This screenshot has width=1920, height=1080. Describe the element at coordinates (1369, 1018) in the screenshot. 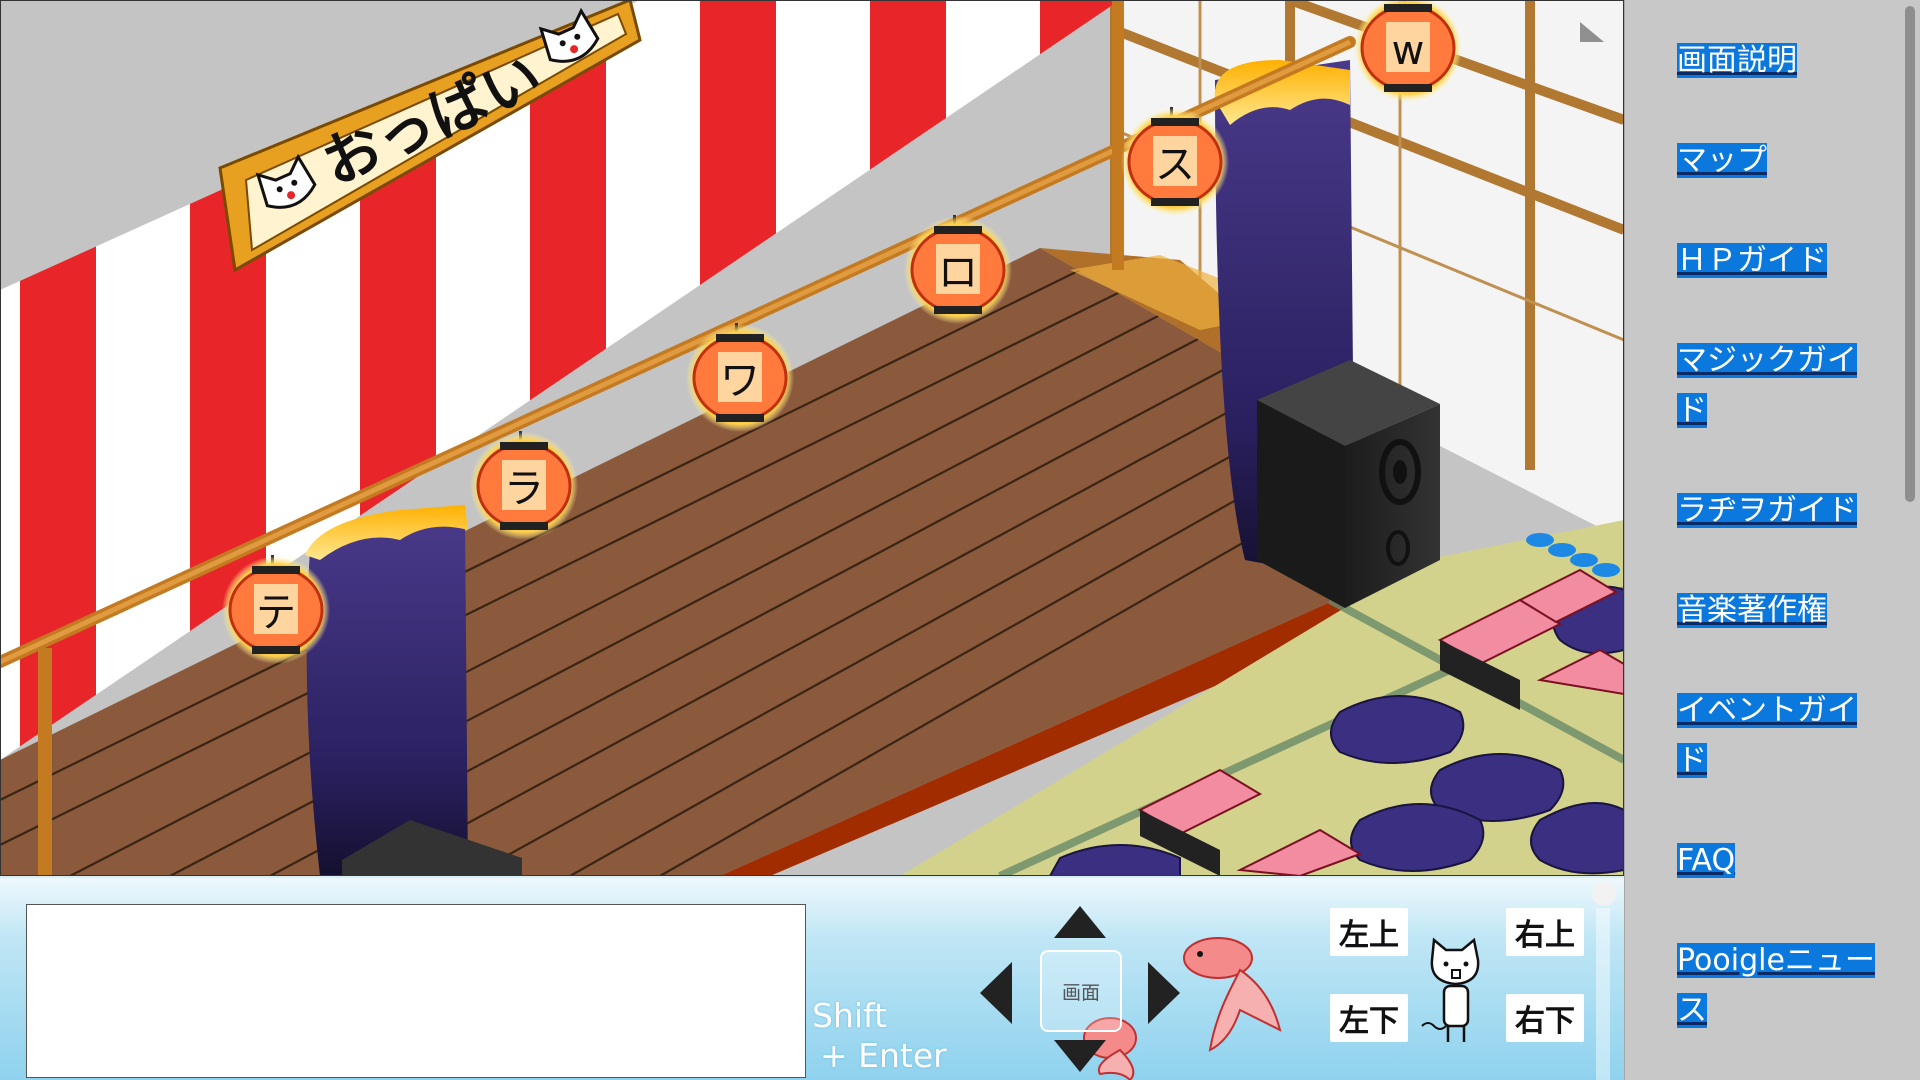

I see `down-left-button: 左下` at that location.